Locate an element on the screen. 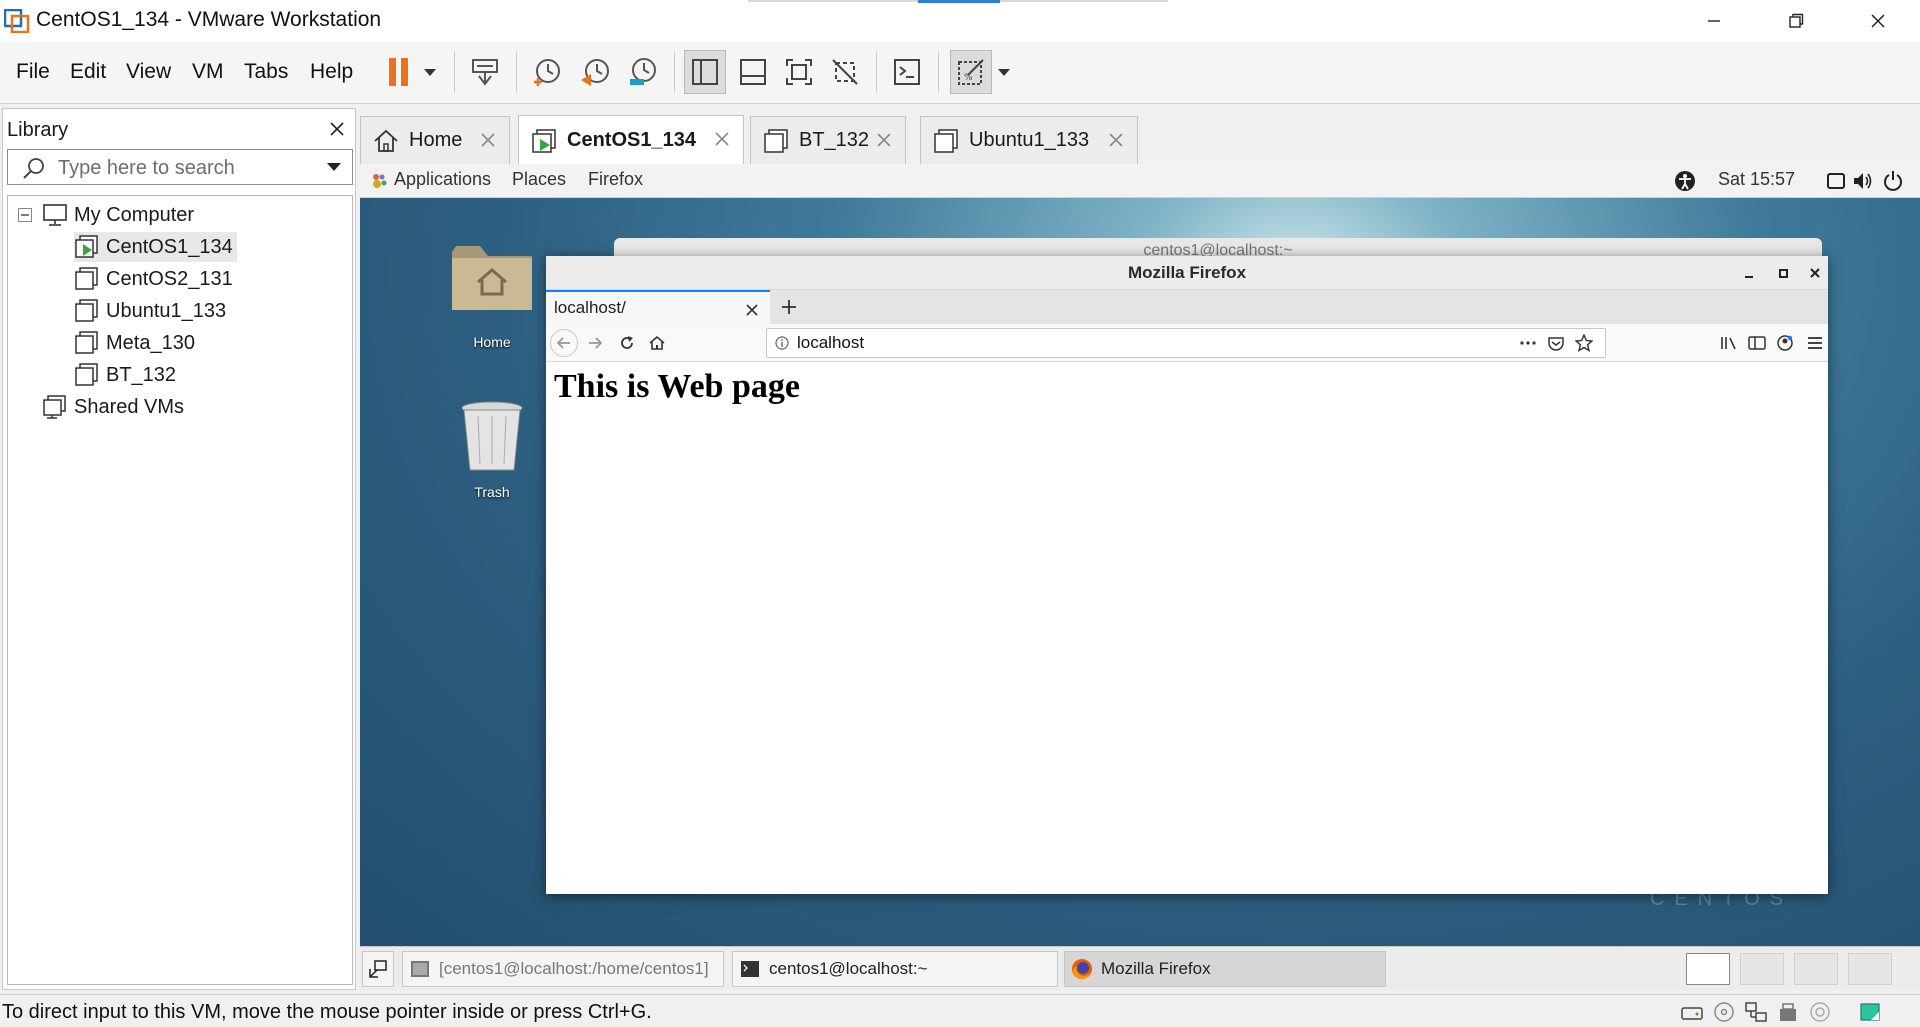 This screenshot has height=1027, width=1920. show-library-icon is located at coordinates (705, 72).